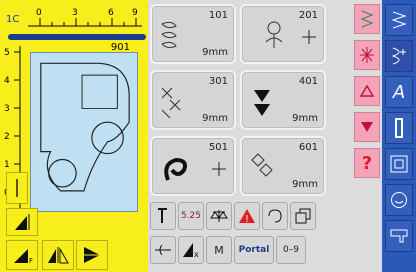 Image resolution: width=416 pixels, height=272 pixels. I want to click on scroll-down-icon, so click(367, 127).